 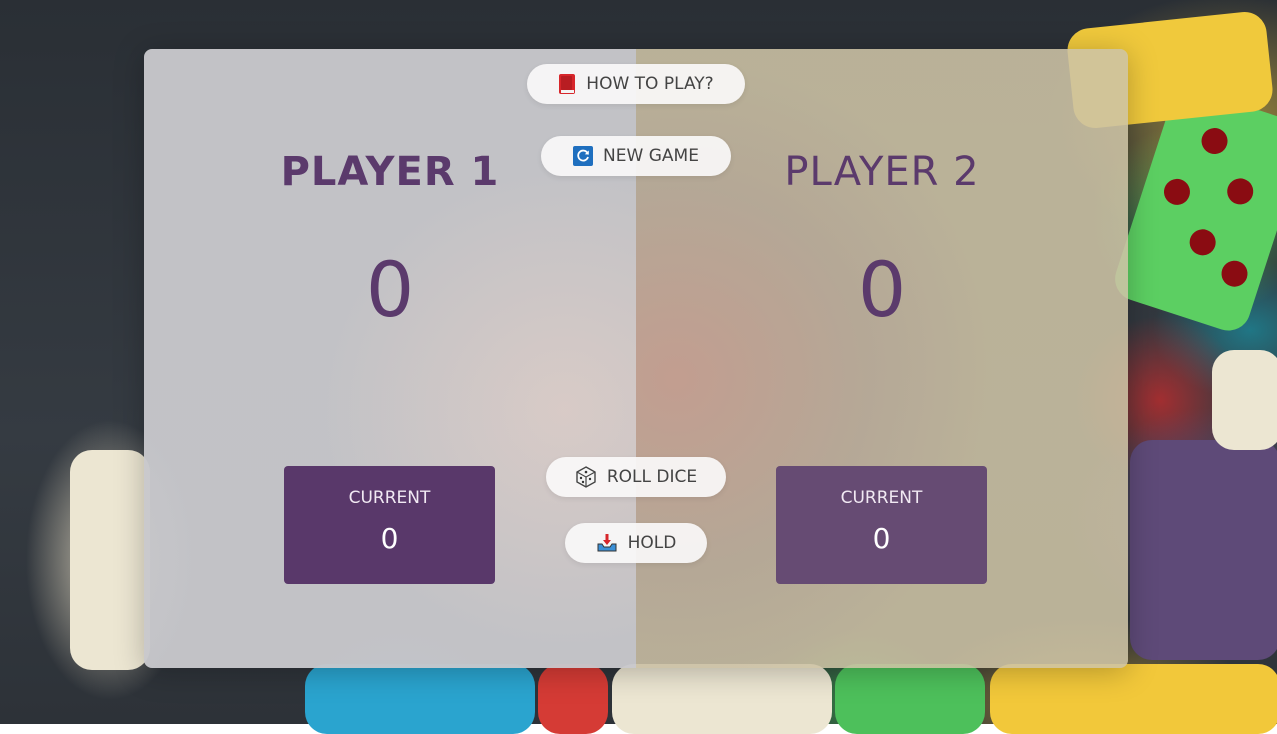 I want to click on book-icon, so click(x=567, y=84).